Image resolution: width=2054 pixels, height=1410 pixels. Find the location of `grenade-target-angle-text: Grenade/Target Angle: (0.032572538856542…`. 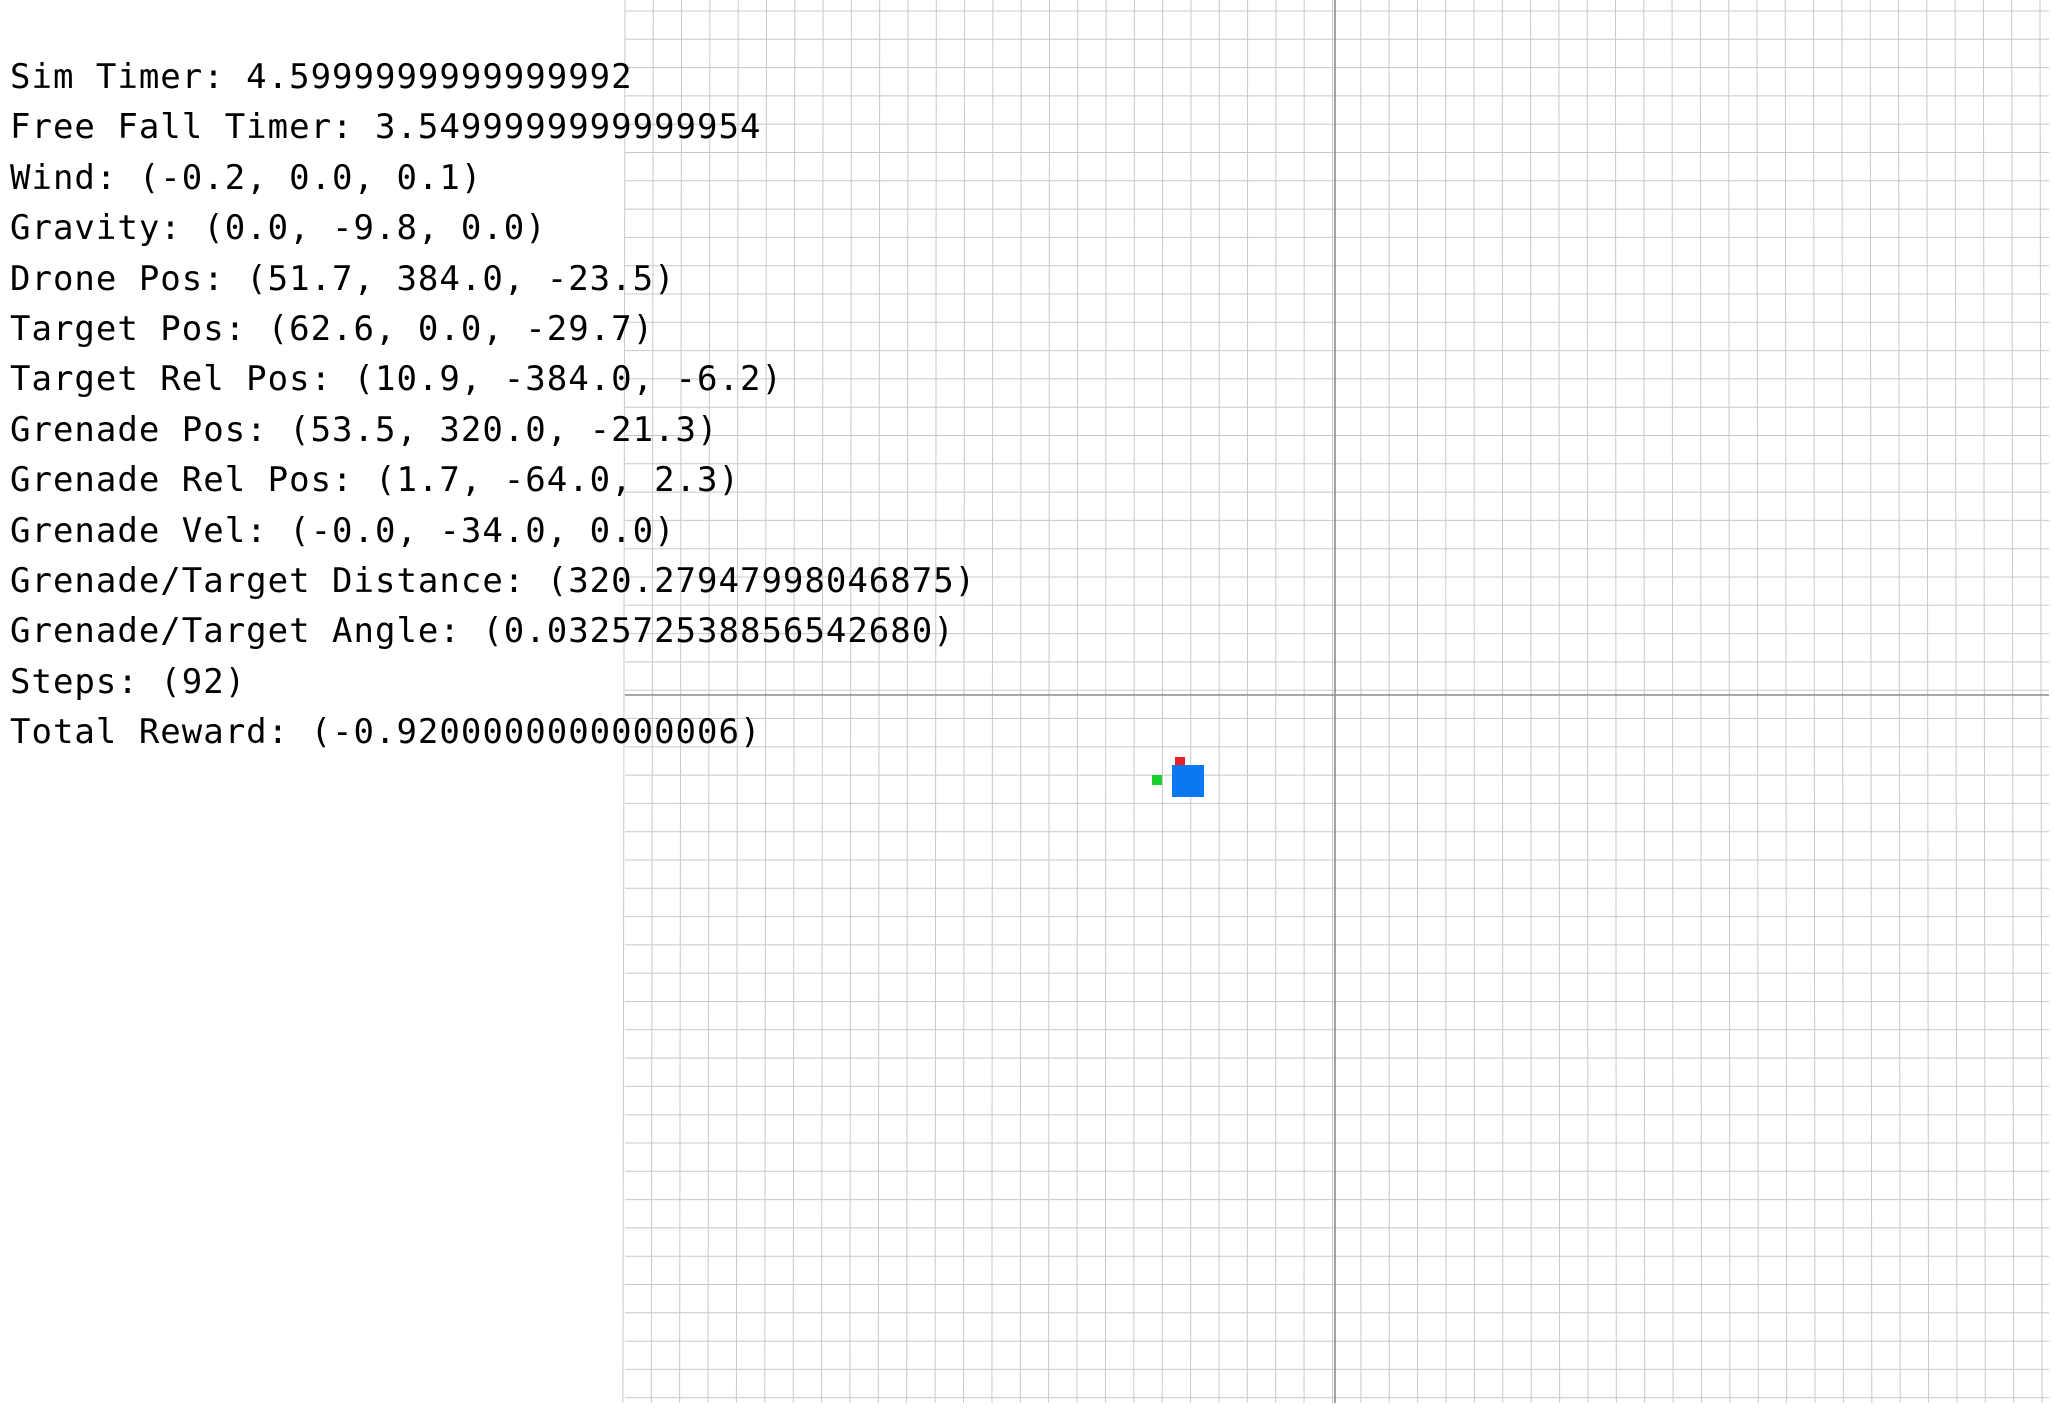

grenade-target-angle-text: Grenade/Target Angle: (0.032572538856542… is located at coordinates (482, 631).